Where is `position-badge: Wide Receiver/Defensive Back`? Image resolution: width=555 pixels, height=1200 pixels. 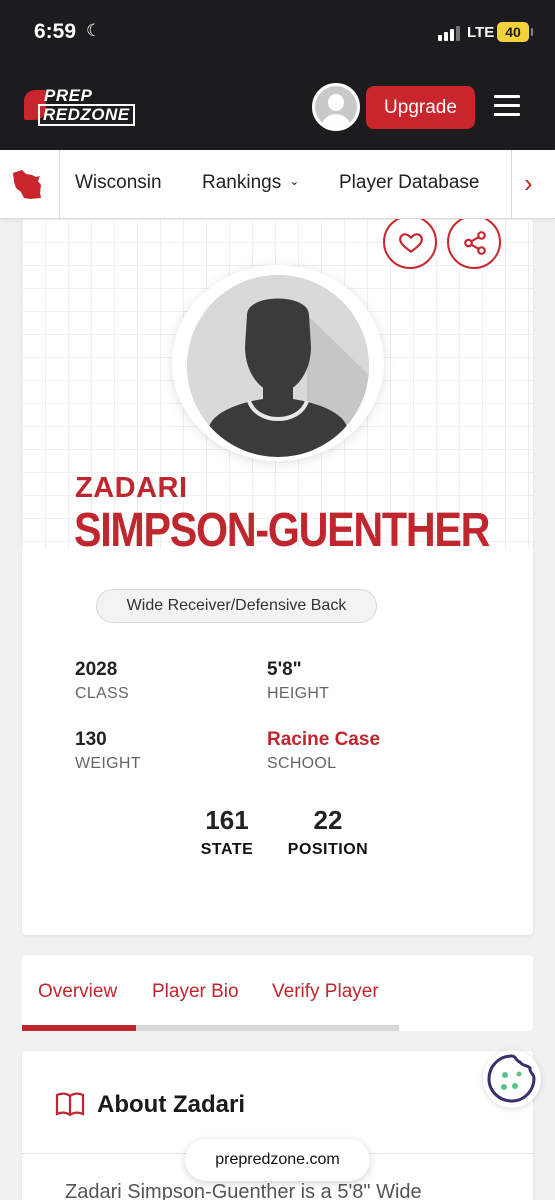
position-badge: Wide Receiver/Defensive Back is located at coordinates (236, 606).